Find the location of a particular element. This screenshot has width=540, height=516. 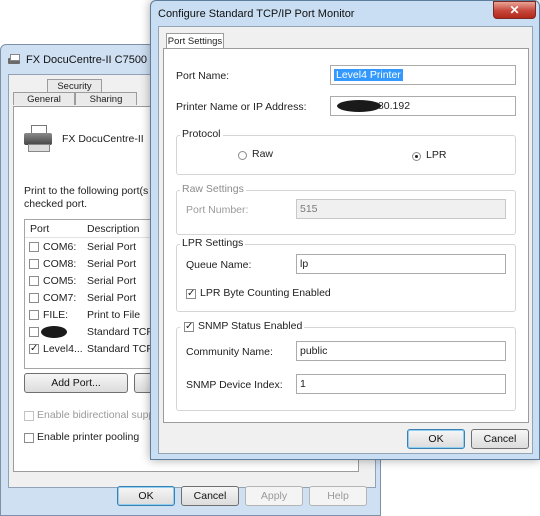

port-row: COM7: Serial Port is located at coordinates (88, 298).